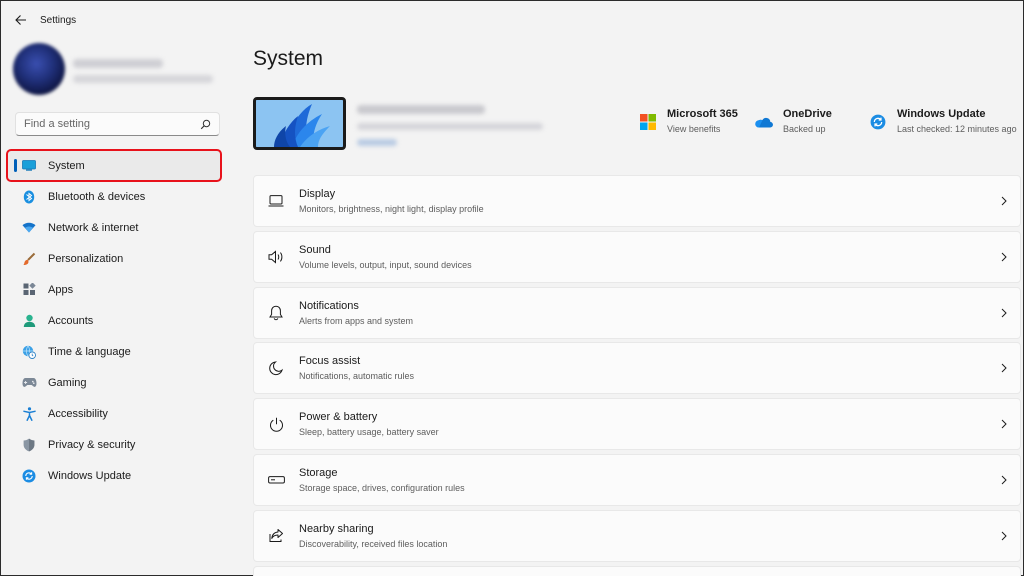 This screenshot has height=576, width=1024. What do you see at coordinates (114, 165) in the screenshot?
I see `sidebar-item-system: System` at bounding box center [114, 165].